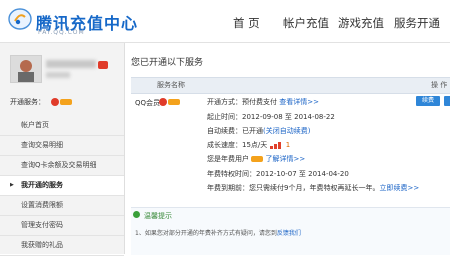 The image size is (450, 256). What do you see at coordinates (61, 32) in the screenshot?
I see `logo-subtitle: PAY.QQ.COM` at bounding box center [61, 32].